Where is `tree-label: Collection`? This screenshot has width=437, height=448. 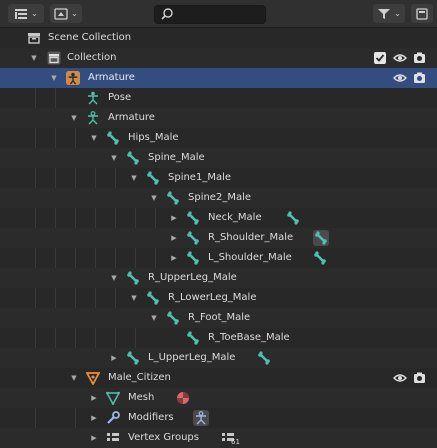 tree-label: Collection is located at coordinates (92, 57).